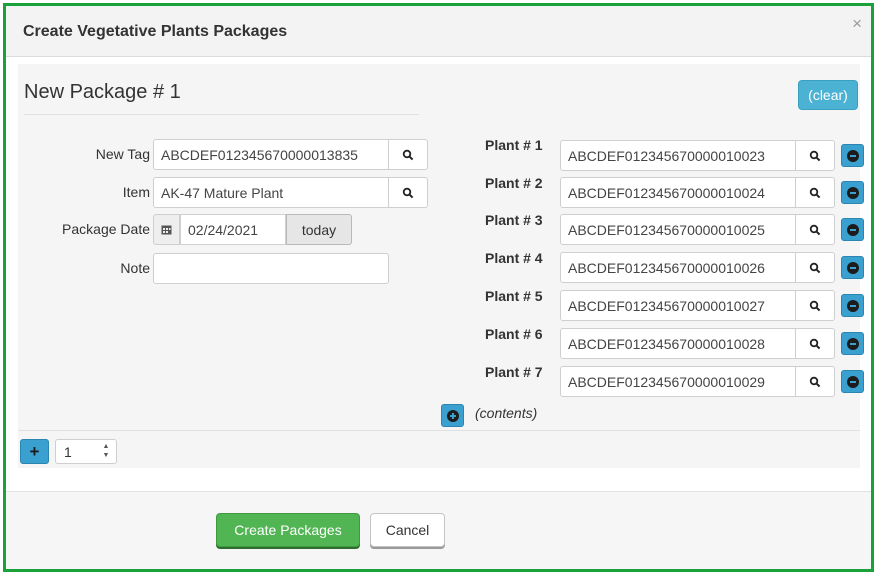 The height and width of the screenshot is (575, 877). I want to click on note-label: Note, so click(135, 268).